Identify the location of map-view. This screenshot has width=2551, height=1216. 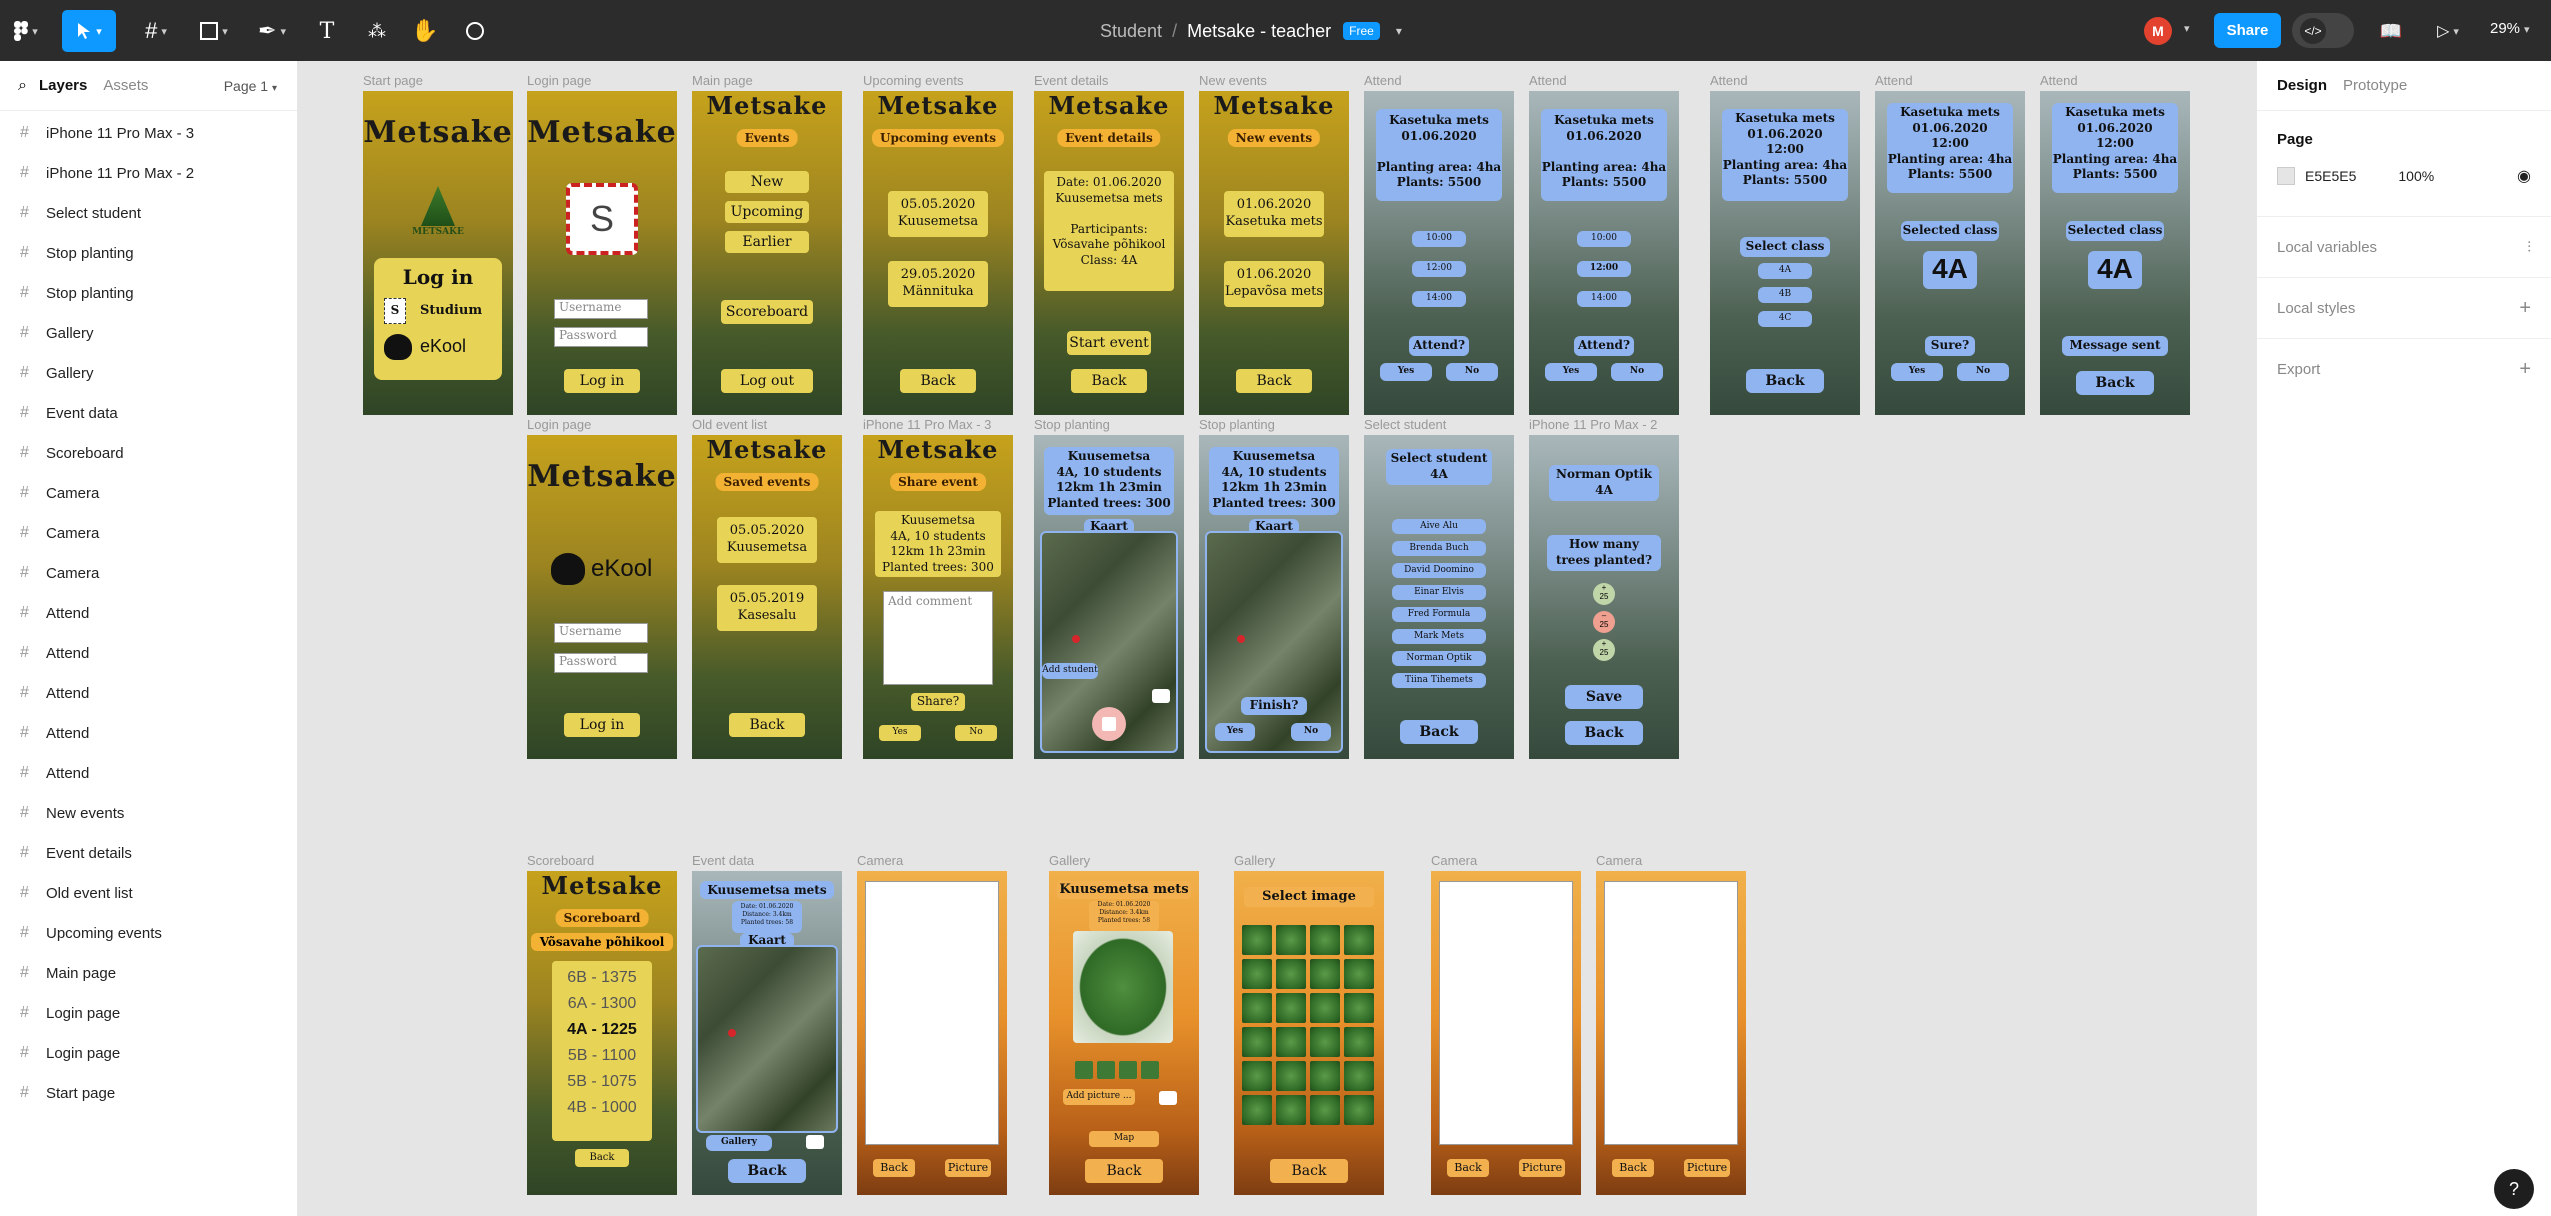
(1274, 642).